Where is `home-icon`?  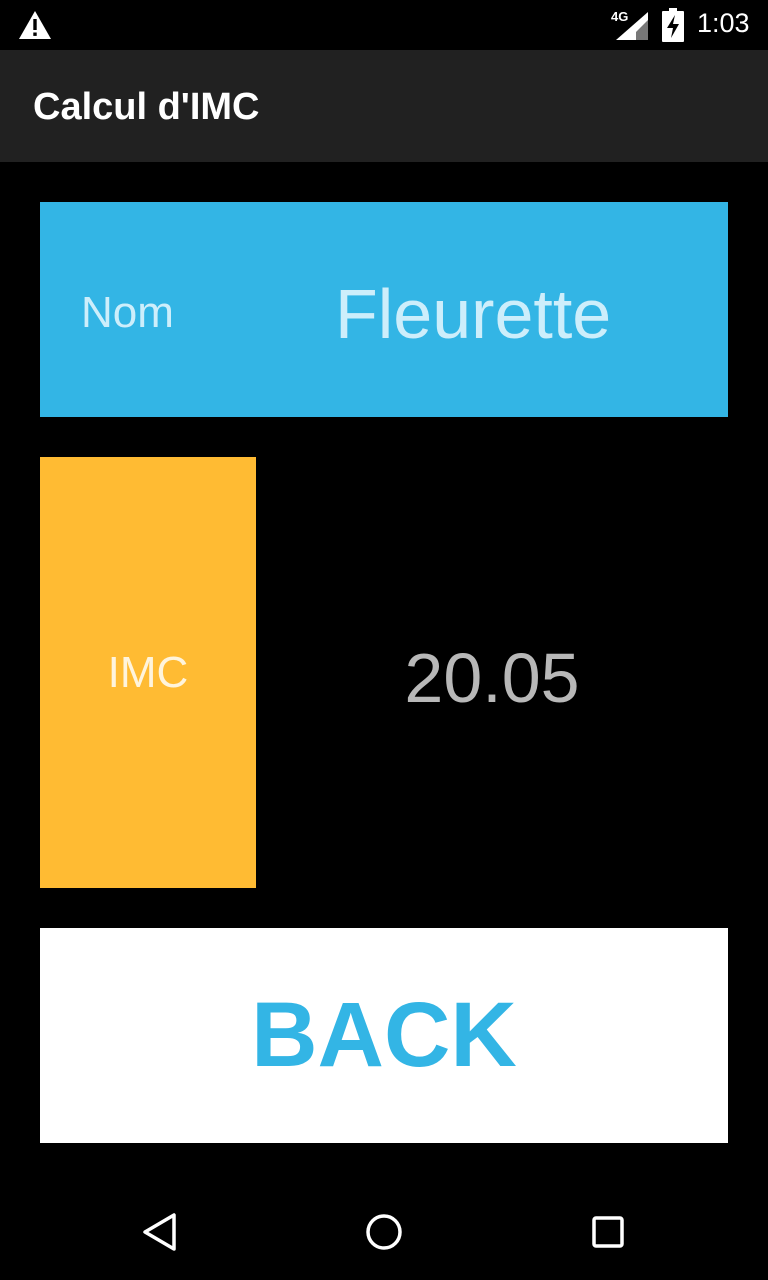 home-icon is located at coordinates (384, 1232).